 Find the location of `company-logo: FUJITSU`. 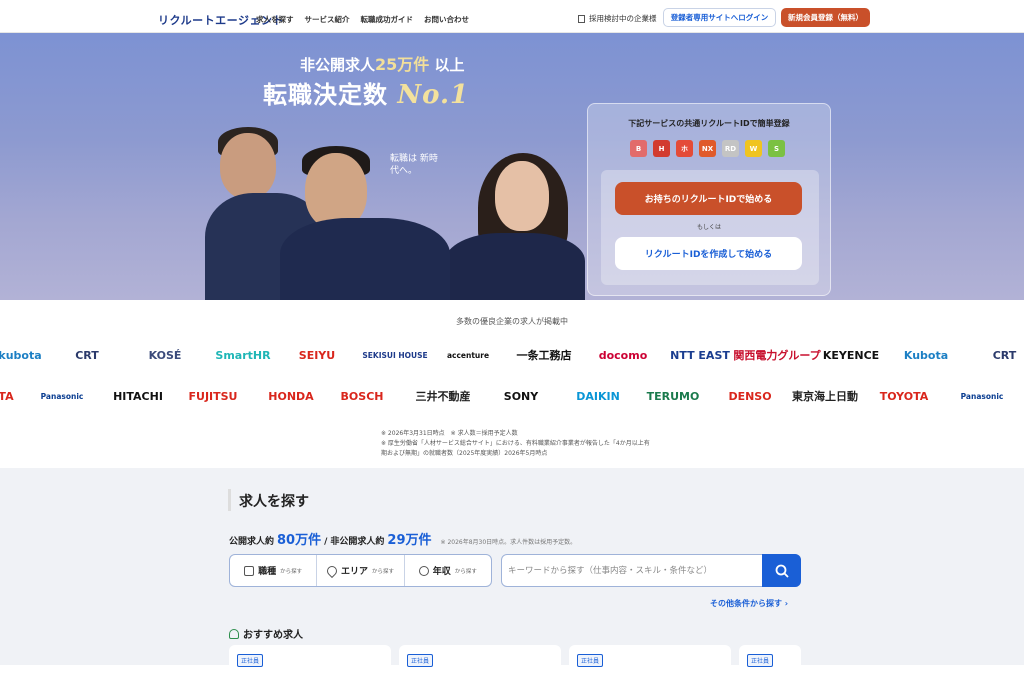

company-logo: FUJITSU is located at coordinates (213, 396).